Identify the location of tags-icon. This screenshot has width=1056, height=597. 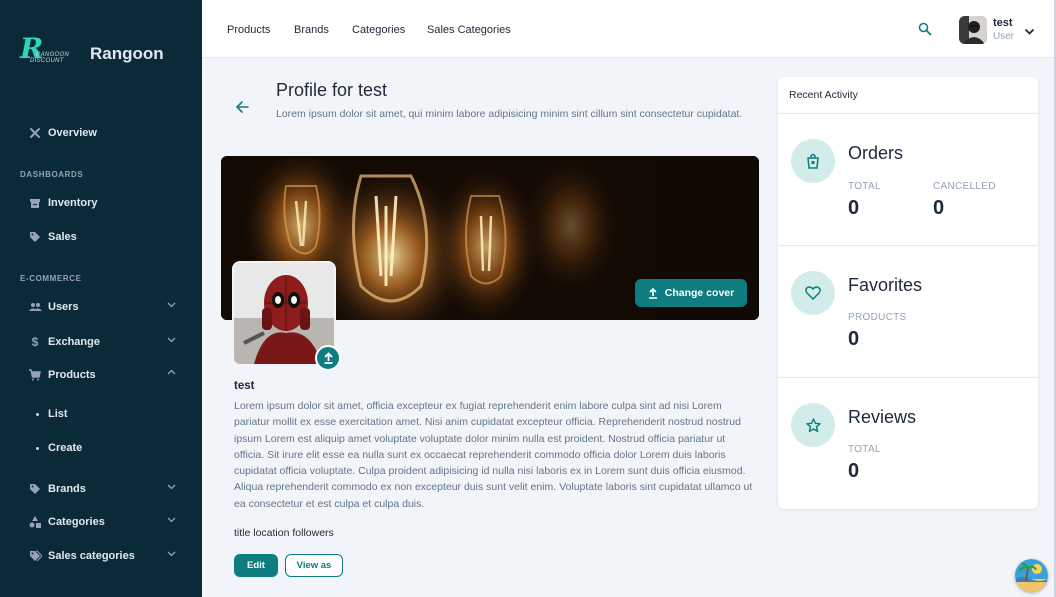
(35, 556).